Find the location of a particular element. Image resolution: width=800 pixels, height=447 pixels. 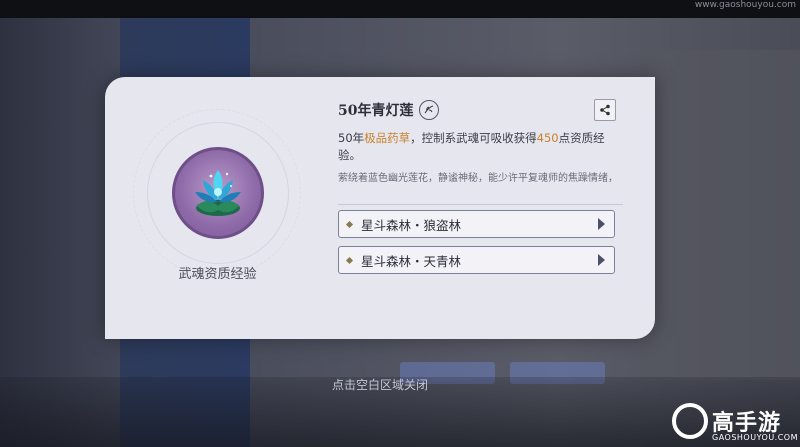

top-url-text: www.gaoshouyou.com is located at coordinates (745, 5).